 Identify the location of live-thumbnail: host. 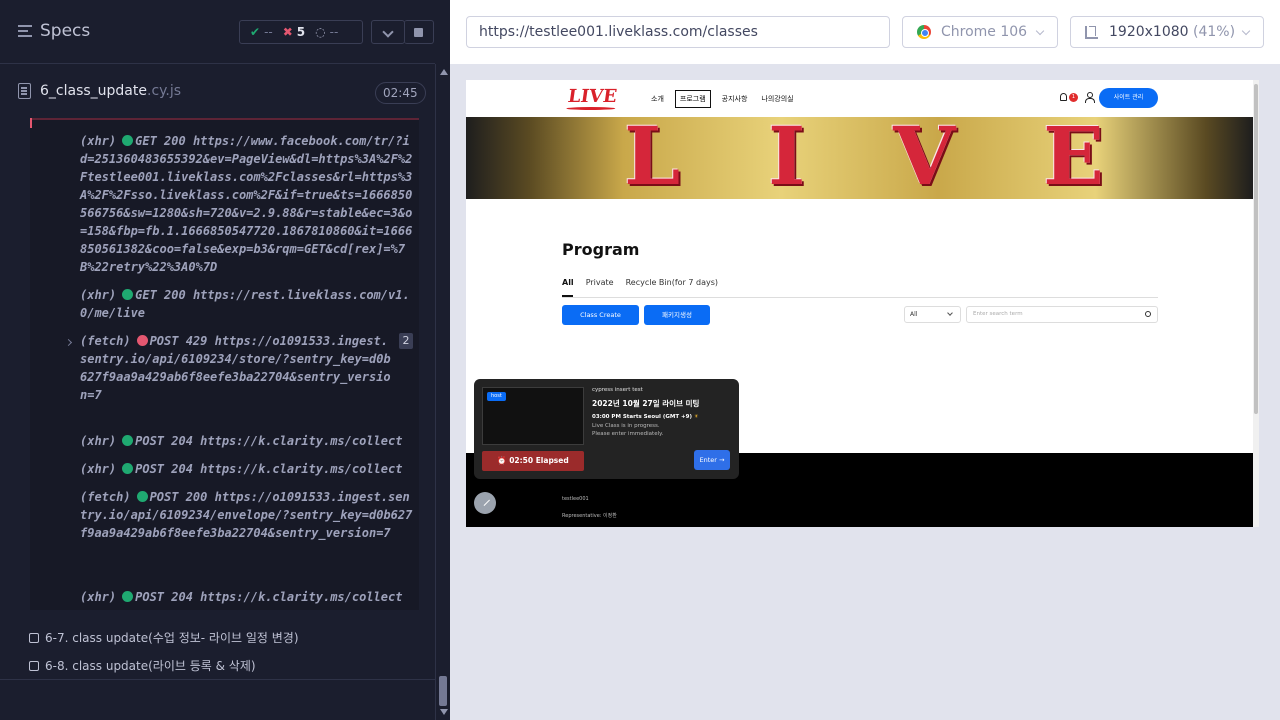
(533, 416).